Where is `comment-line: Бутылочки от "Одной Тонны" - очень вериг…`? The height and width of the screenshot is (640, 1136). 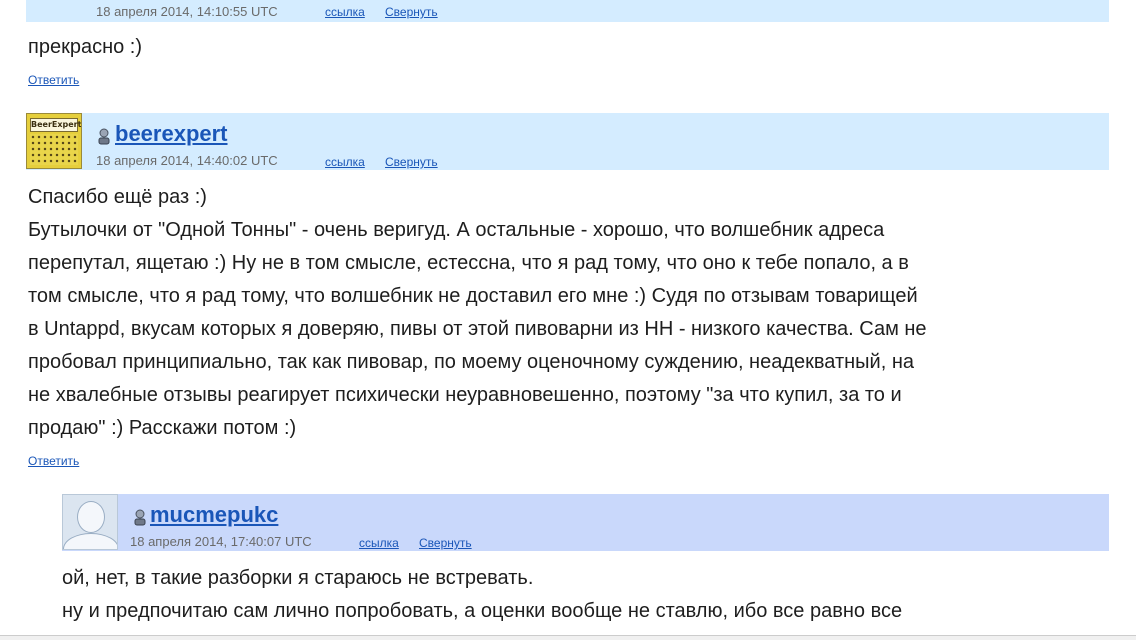 comment-line: Бутылочки от "Одной Тонны" - очень вериг… is located at coordinates (456, 230).